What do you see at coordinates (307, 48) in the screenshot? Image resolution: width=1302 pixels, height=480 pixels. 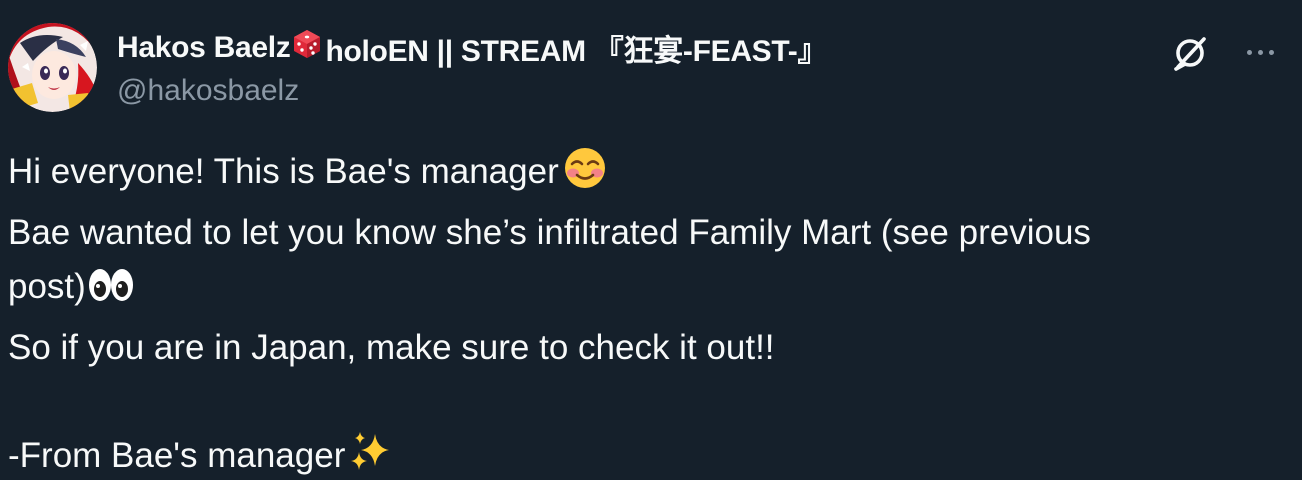 I see `game-die-icon` at bounding box center [307, 48].